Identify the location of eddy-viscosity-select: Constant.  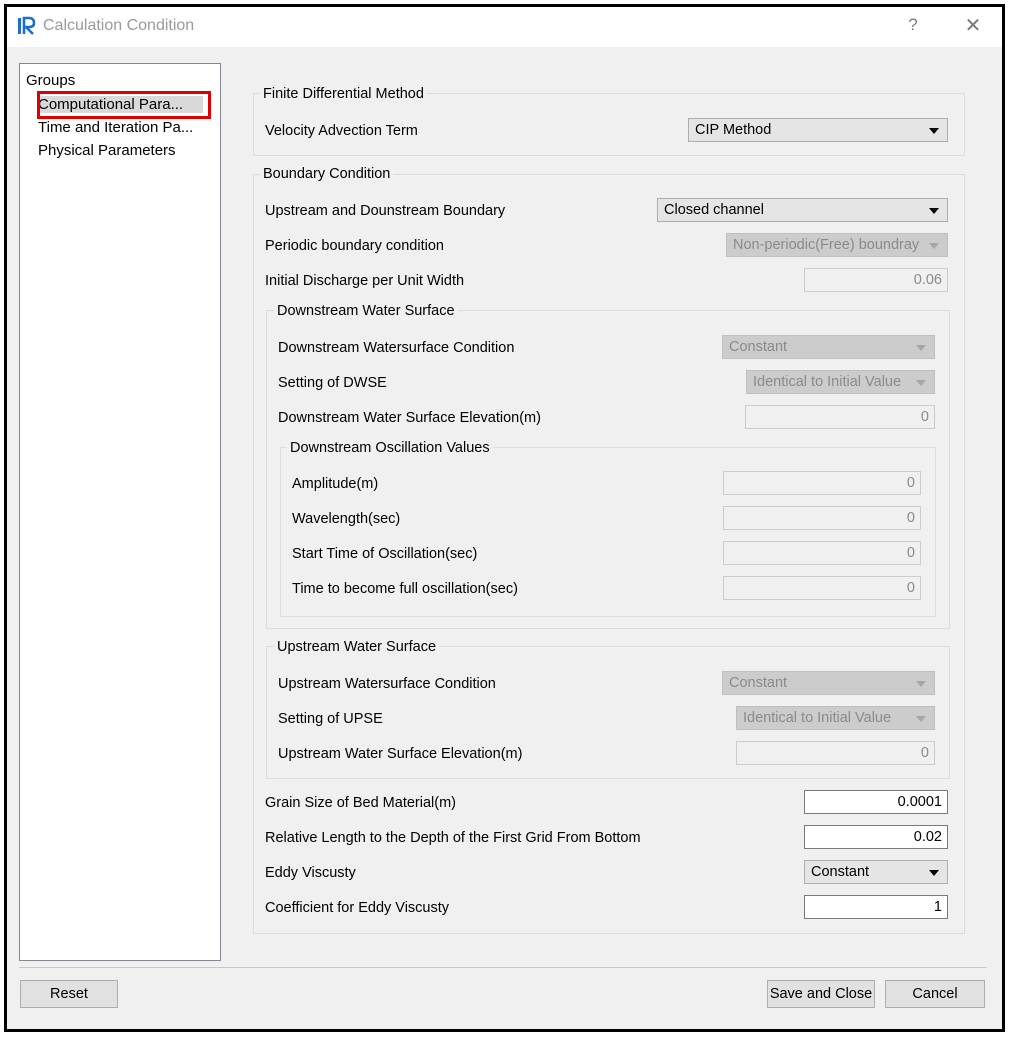
(876, 872).